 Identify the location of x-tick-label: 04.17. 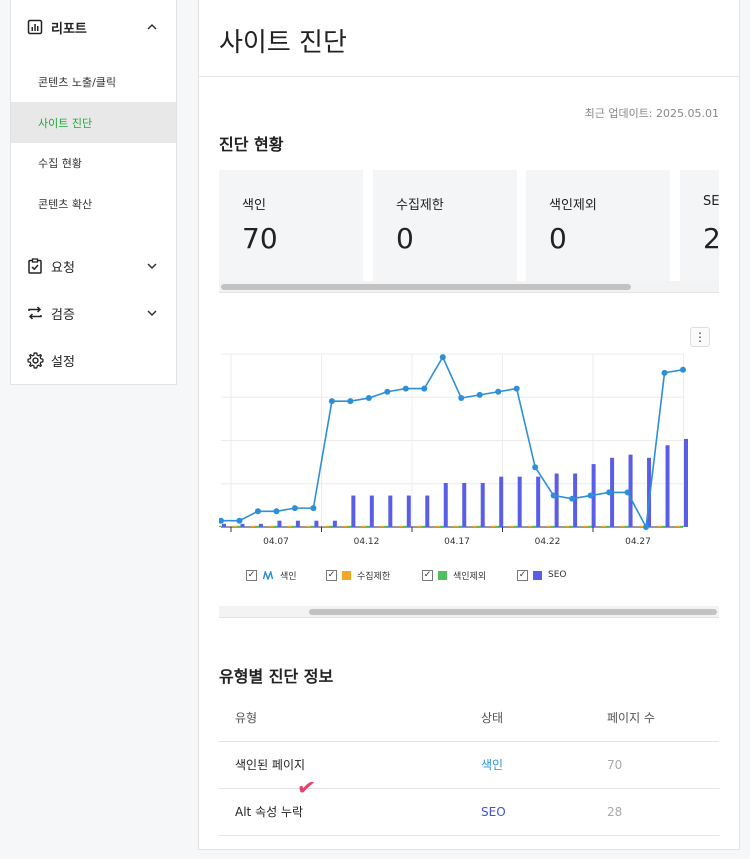
(457, 542).